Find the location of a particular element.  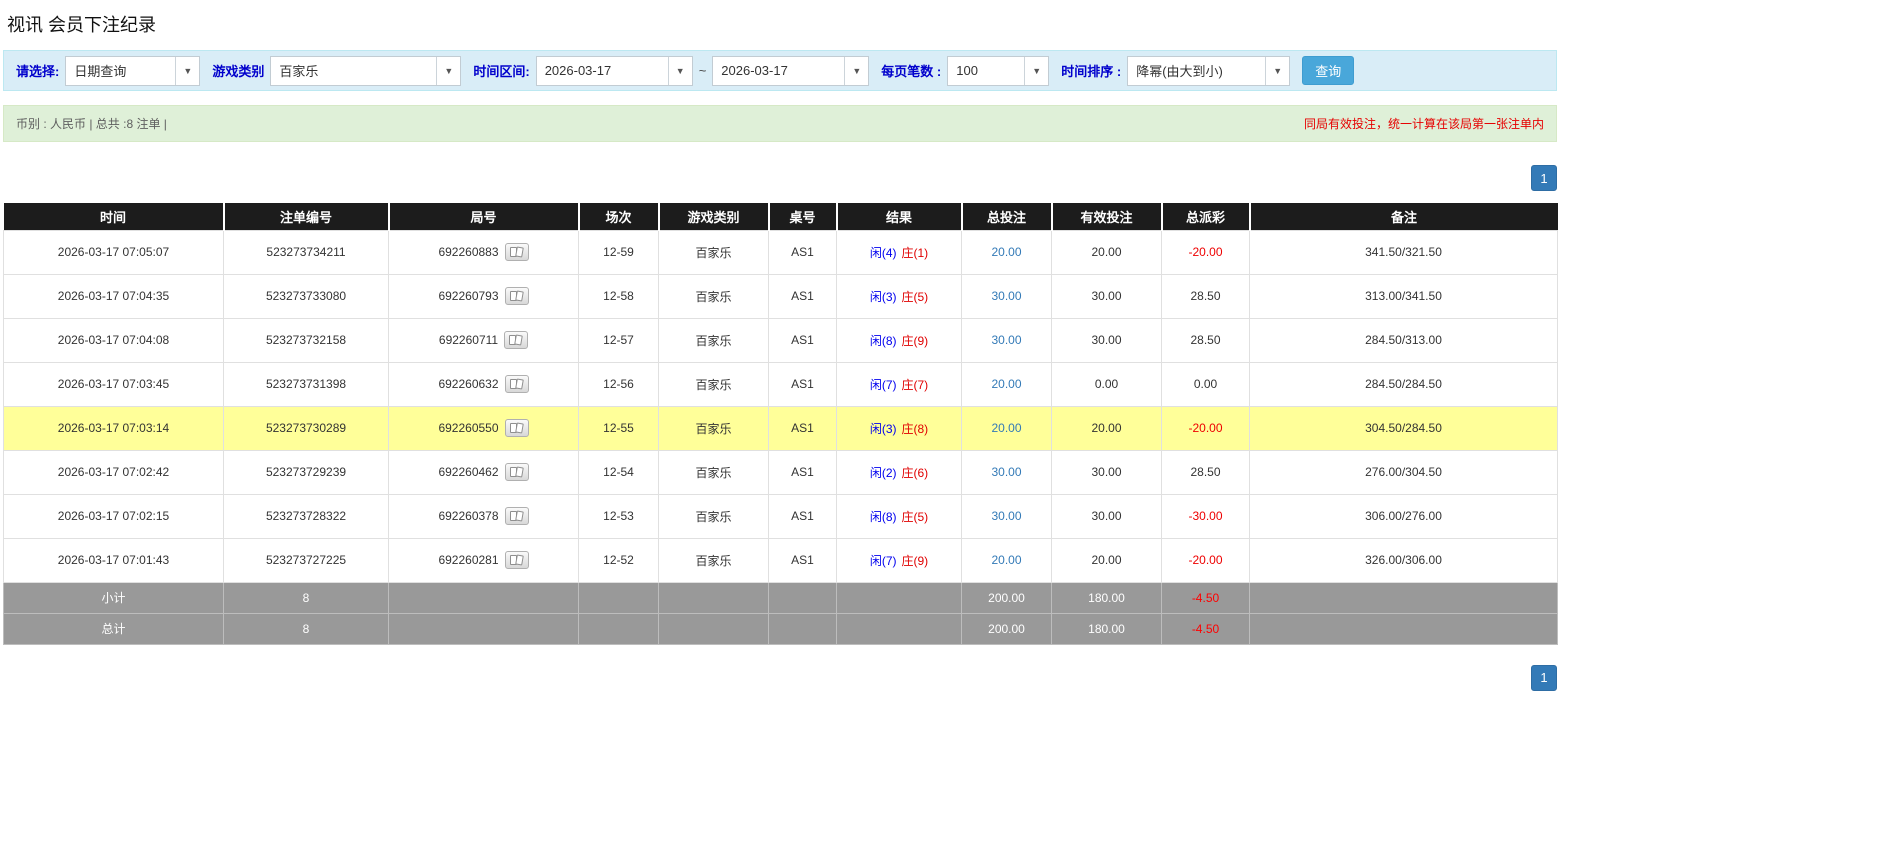

date-from-picker: 2026-03-17 ▼ is located at coordinates (614, 70).